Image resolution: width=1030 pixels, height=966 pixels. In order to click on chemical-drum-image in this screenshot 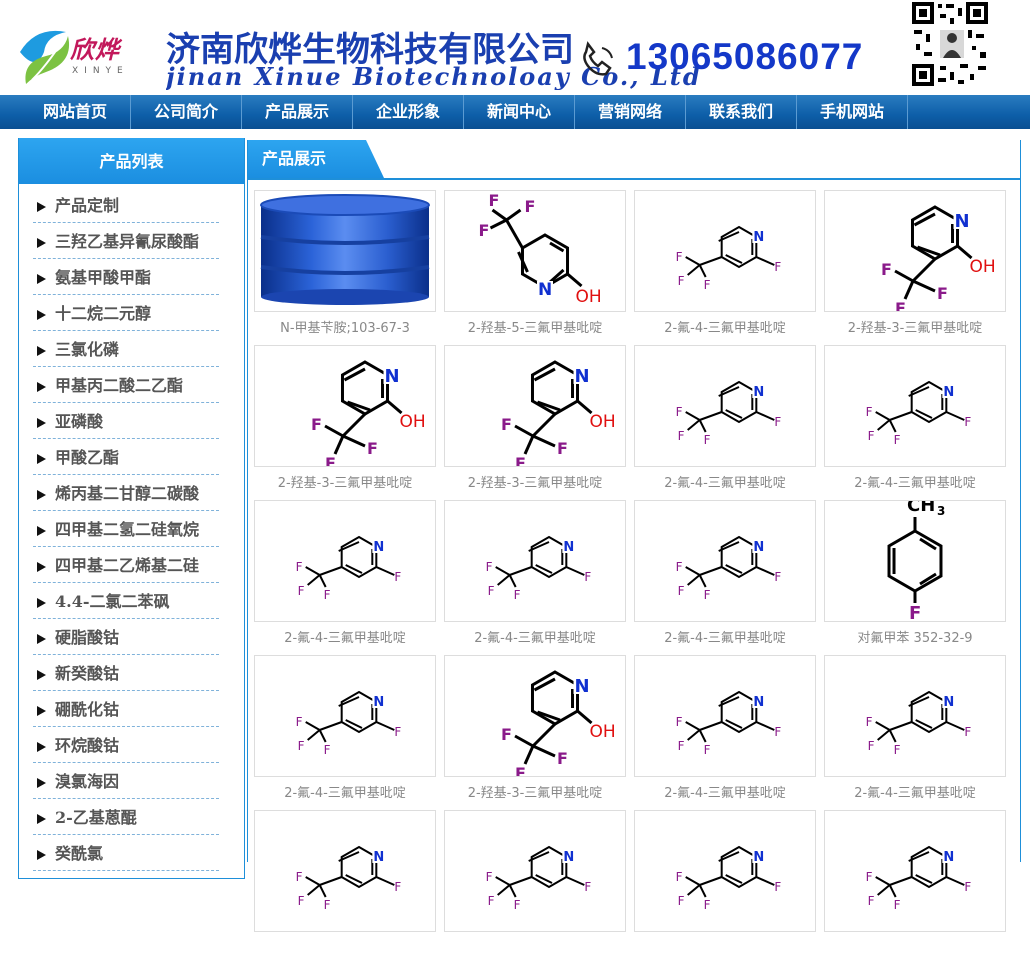, I will do `click(345, 251)`.